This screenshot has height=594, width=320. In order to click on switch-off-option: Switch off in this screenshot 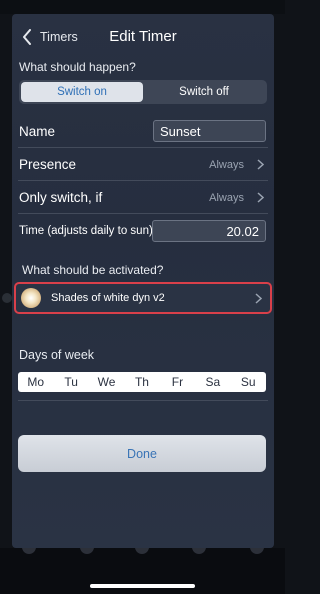, I will do `click(204, 92)`.